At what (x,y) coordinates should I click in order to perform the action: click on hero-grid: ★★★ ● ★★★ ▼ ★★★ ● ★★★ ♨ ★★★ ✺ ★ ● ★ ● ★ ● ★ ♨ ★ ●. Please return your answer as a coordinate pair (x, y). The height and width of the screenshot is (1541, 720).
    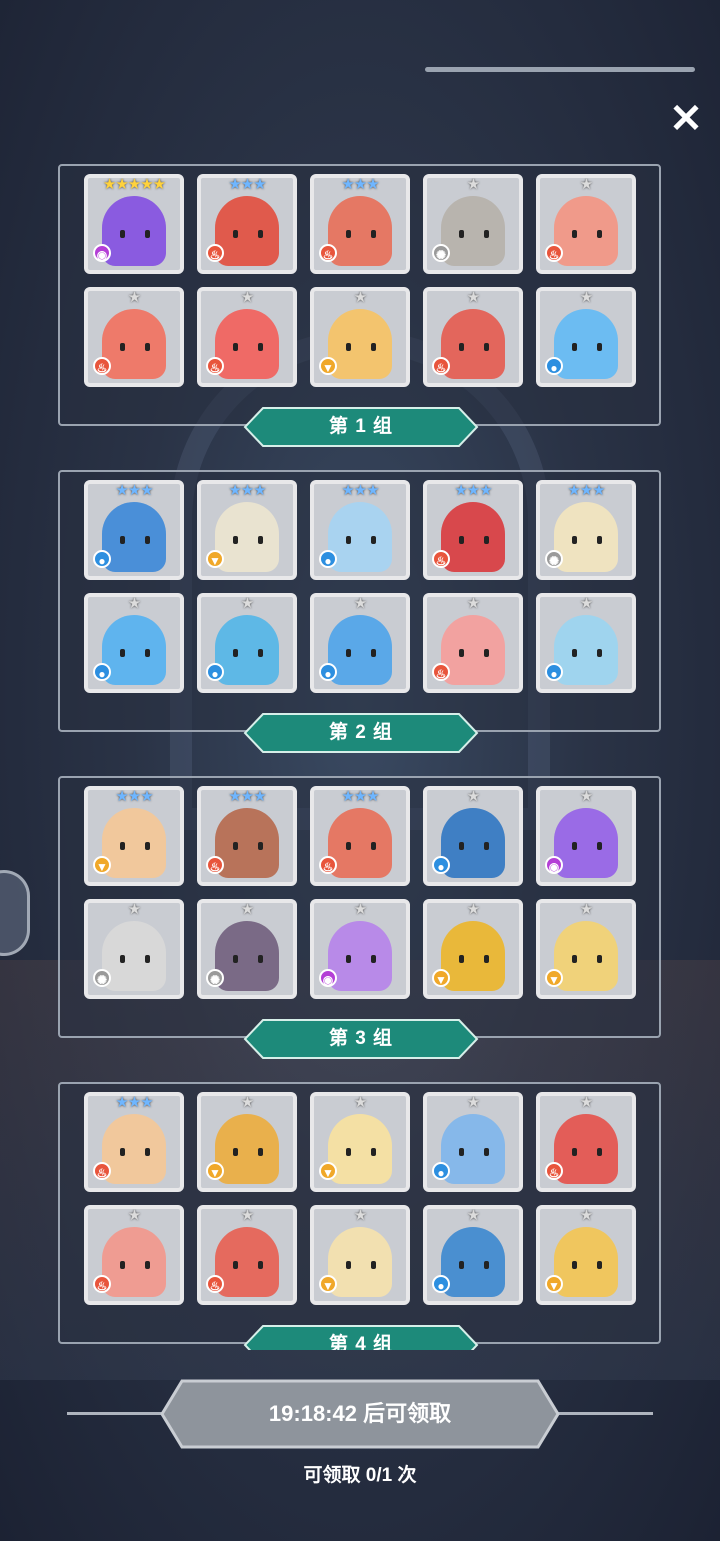
    Looking at the image, I should click on (360, 586).